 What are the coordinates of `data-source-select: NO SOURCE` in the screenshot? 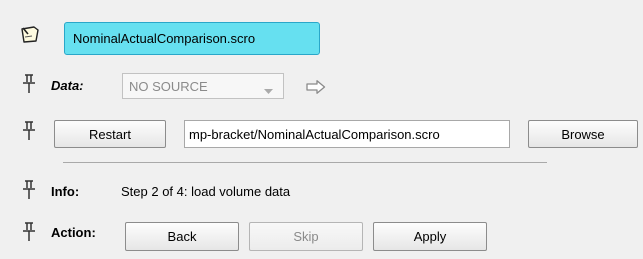 It's located at (203, 86).